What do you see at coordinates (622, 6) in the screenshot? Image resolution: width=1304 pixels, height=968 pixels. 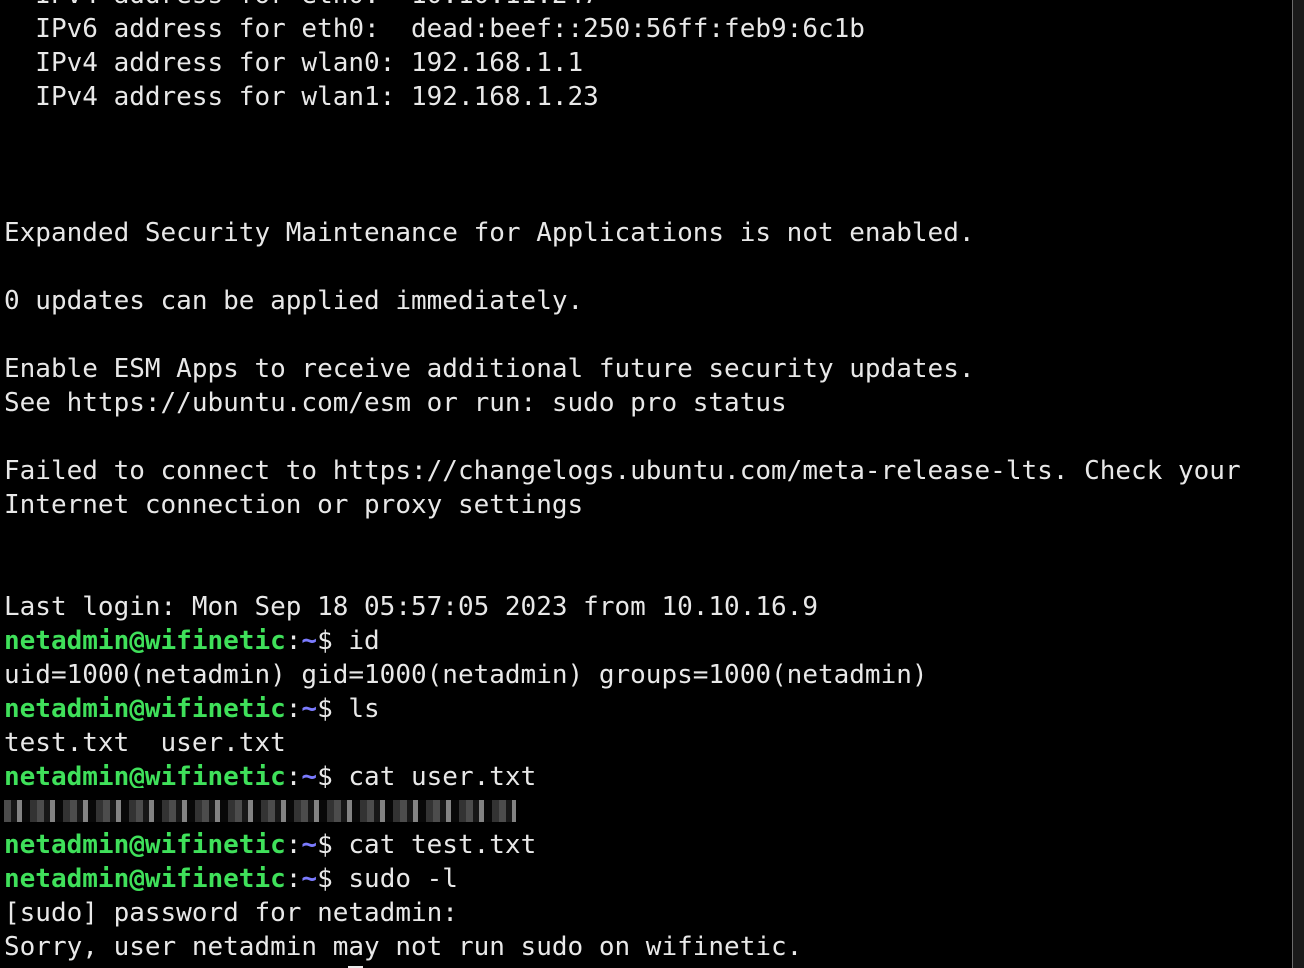 I see `output-line: IPv4 address for eth0: 10.10.11.247` at bounding box center [622, 6].